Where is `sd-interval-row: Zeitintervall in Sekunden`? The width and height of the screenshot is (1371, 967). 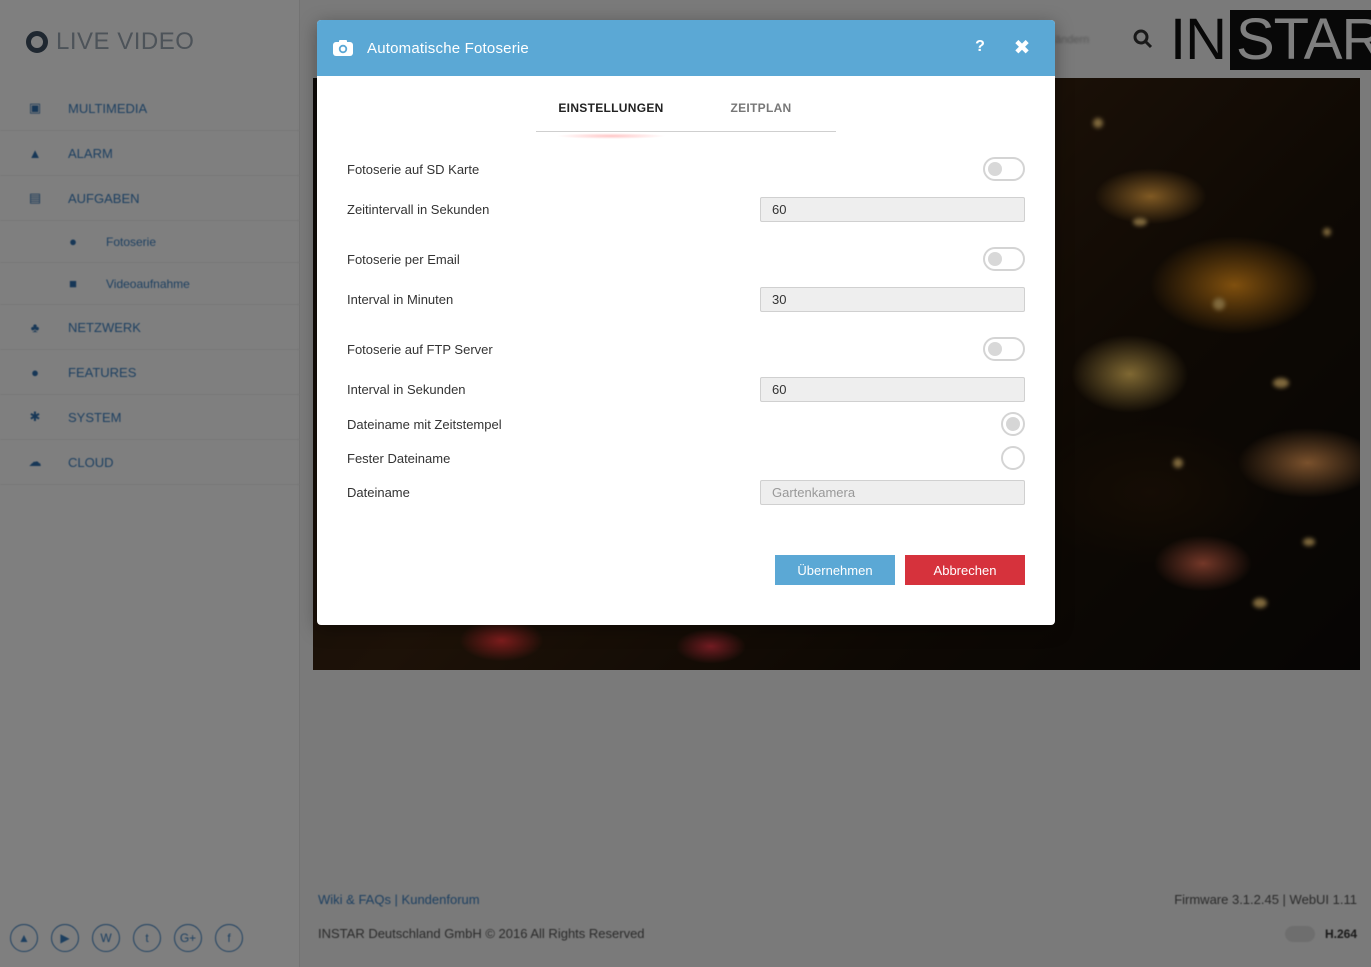
sd-interval-row: Zeitintervall in Sekunden is located at coordinates (686, 209).